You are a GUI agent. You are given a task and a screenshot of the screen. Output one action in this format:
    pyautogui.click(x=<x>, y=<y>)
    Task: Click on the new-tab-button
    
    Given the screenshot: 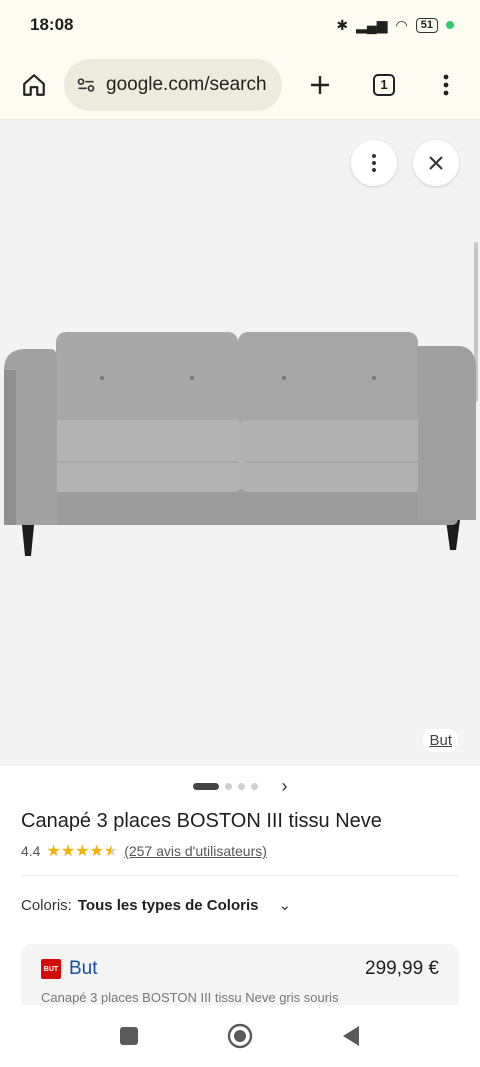 What is the action you would take?
    pyautogui.click(x=320, y=85)
    